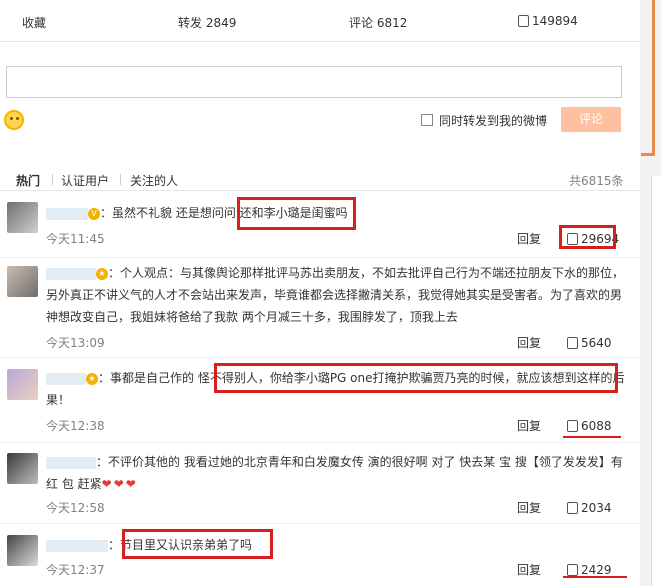 This screenshot has width=661, height=586. I want to click on like-link: 149894, so click(548, 21).